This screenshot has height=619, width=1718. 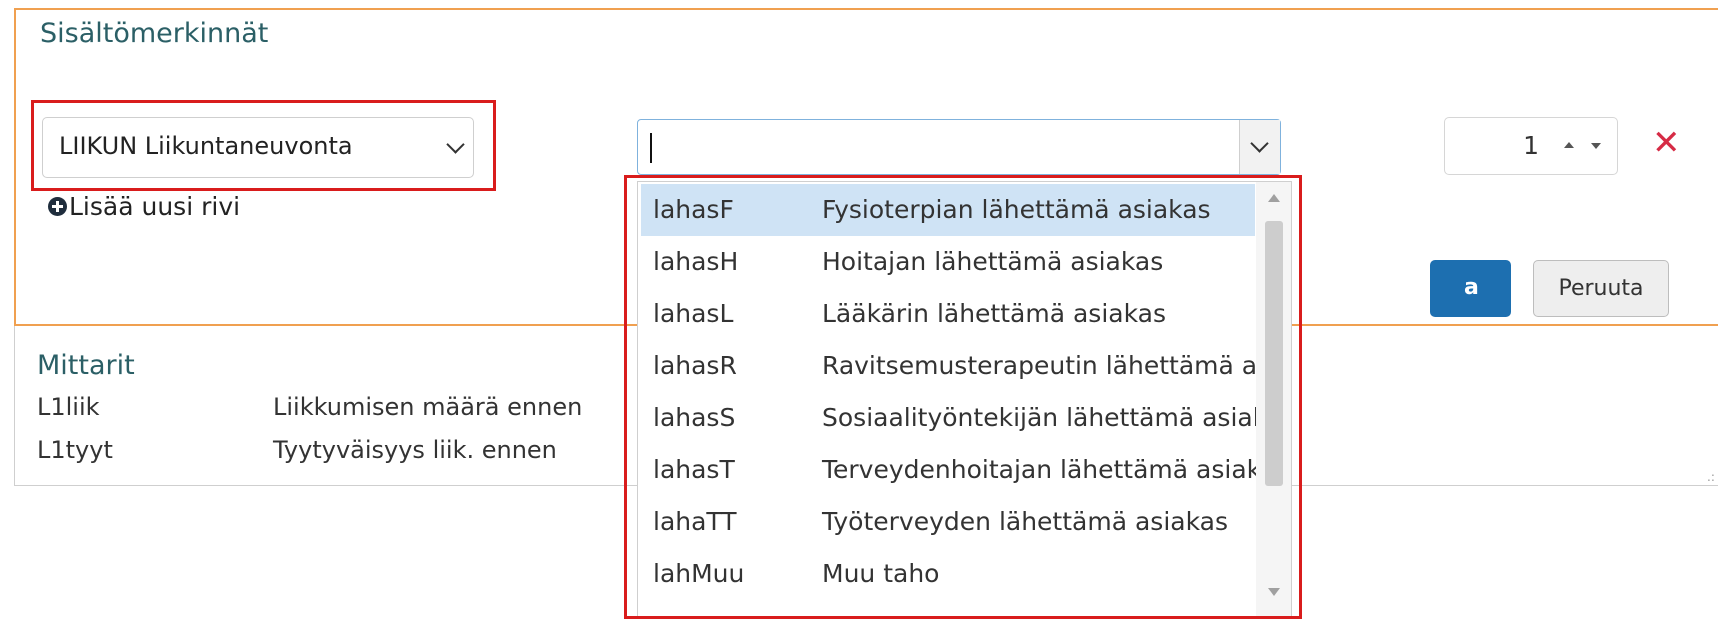 I want to click on quantity-value: 1, so click(x=1531, y=145).